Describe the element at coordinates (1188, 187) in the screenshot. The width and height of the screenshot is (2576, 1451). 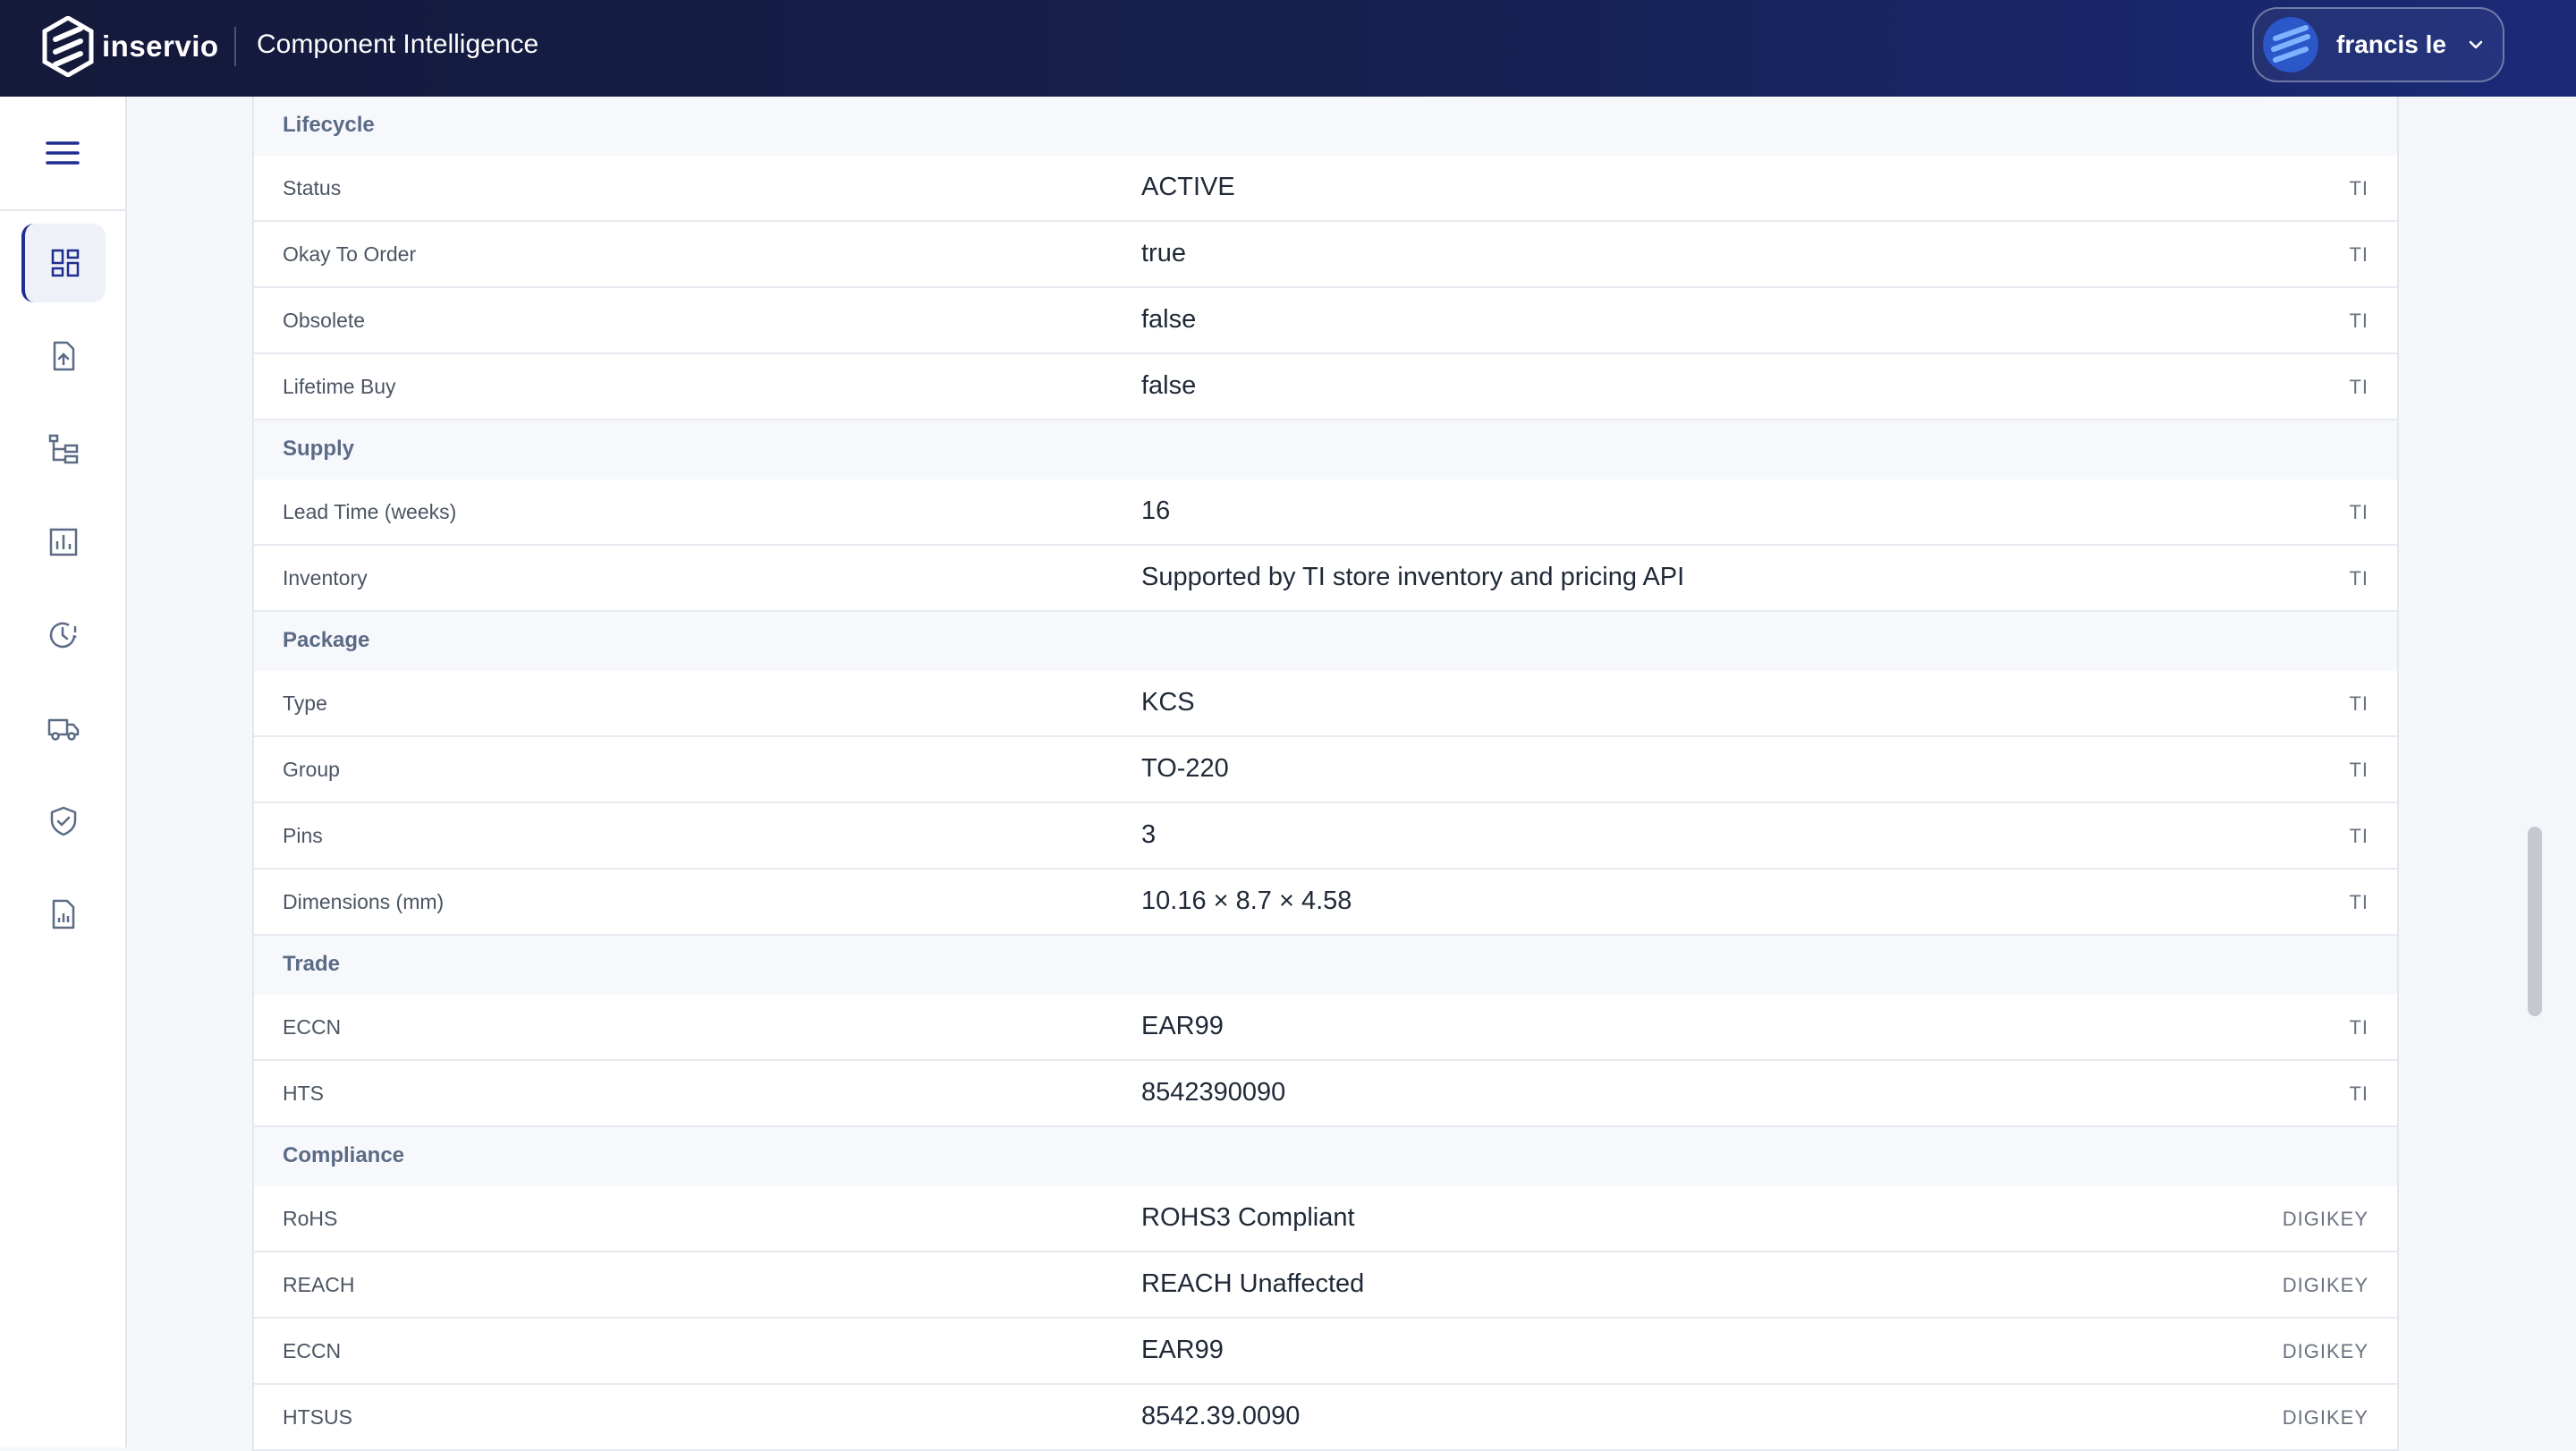
I see `property-value: ACTIVE` at that location.